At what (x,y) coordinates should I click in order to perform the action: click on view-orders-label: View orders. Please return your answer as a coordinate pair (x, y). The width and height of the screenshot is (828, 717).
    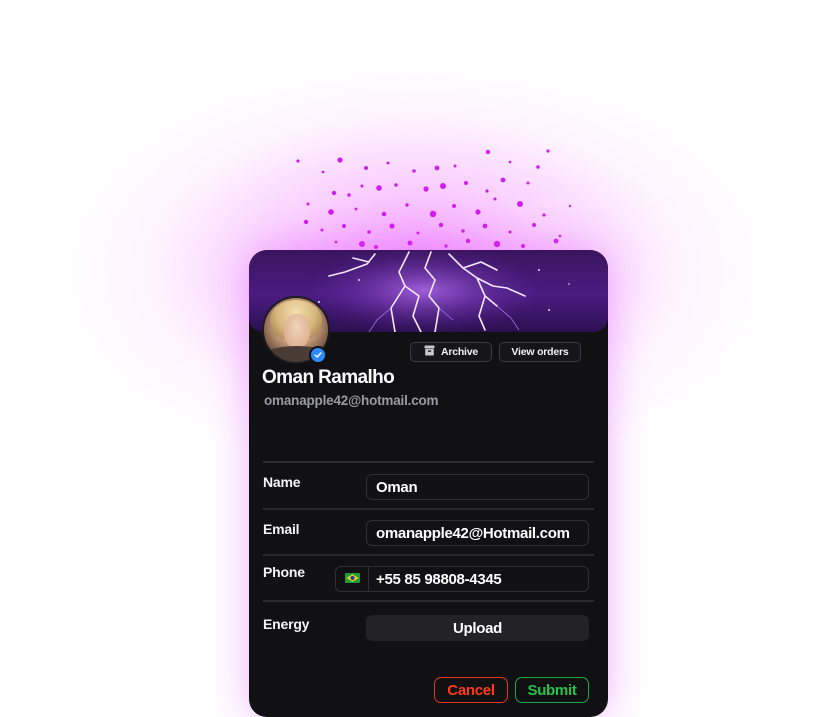
    Looking at the image, I should click on (540, 352).